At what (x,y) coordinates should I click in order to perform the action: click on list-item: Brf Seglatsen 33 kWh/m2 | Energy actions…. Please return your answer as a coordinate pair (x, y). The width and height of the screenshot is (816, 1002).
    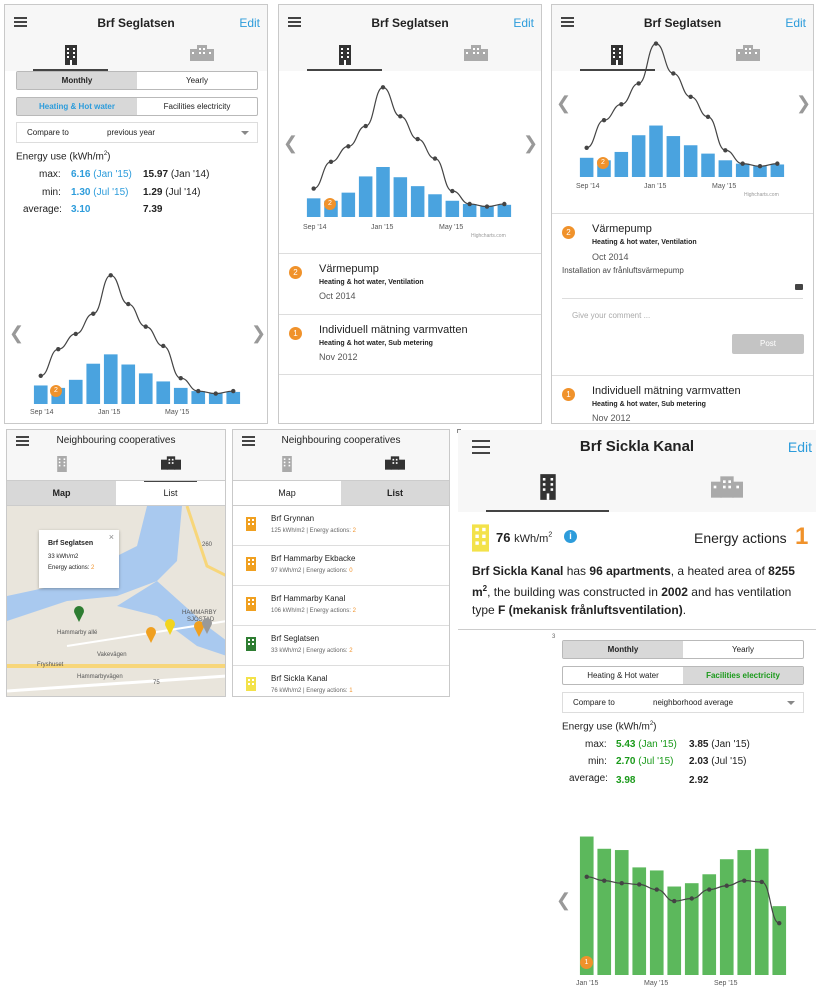
    Looking at the image, I should click on (341, 646).